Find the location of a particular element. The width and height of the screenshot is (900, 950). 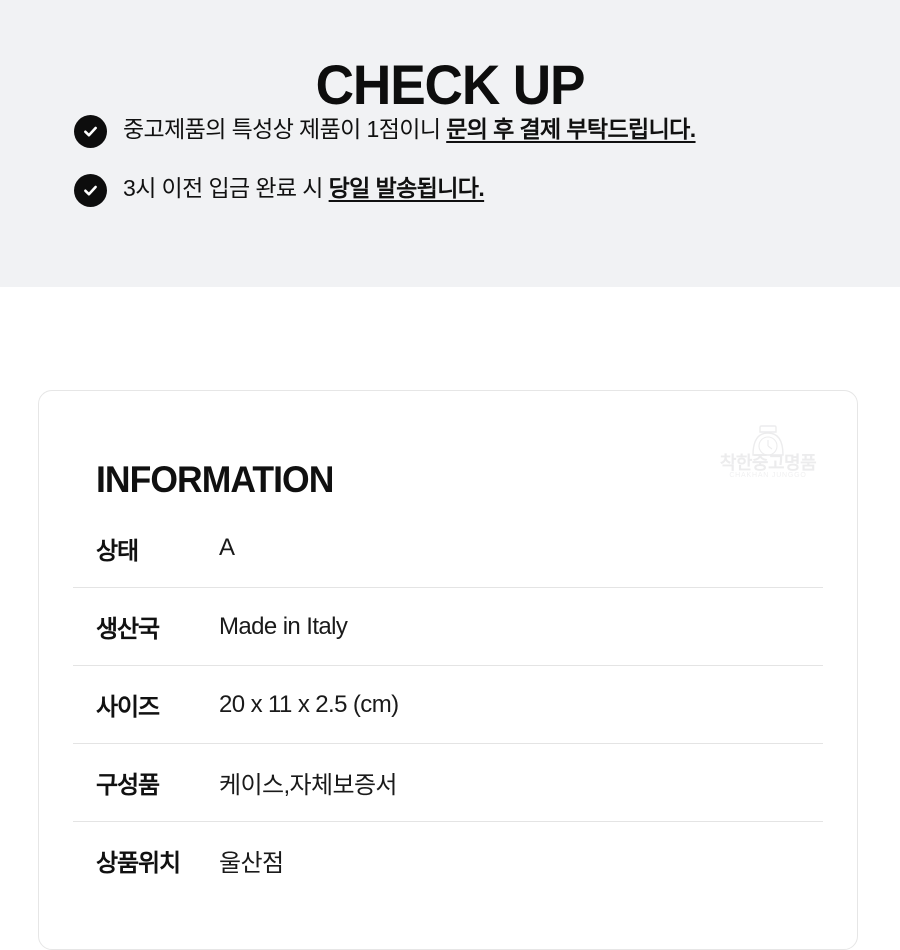

brand-watermark: 착한중고명품 CHAKHAN JUNGGO is located at coordinates (768, 456).